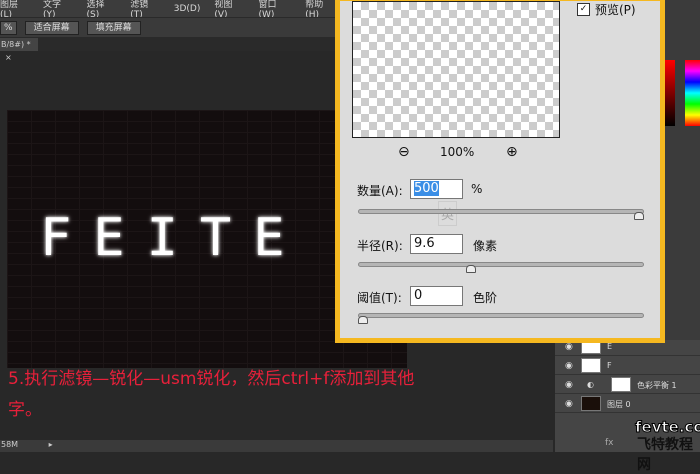 The image size is (700, 474). What do you see at coordinates (10, 444) in the screenshot?
I see `doc-size: 58M` at bounding box center [10, 444].